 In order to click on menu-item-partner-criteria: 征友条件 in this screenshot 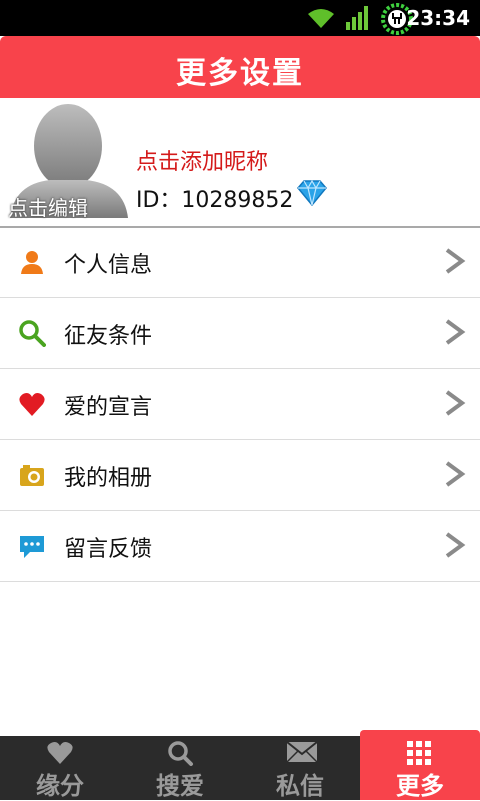, I will do `click(240, 333)`.